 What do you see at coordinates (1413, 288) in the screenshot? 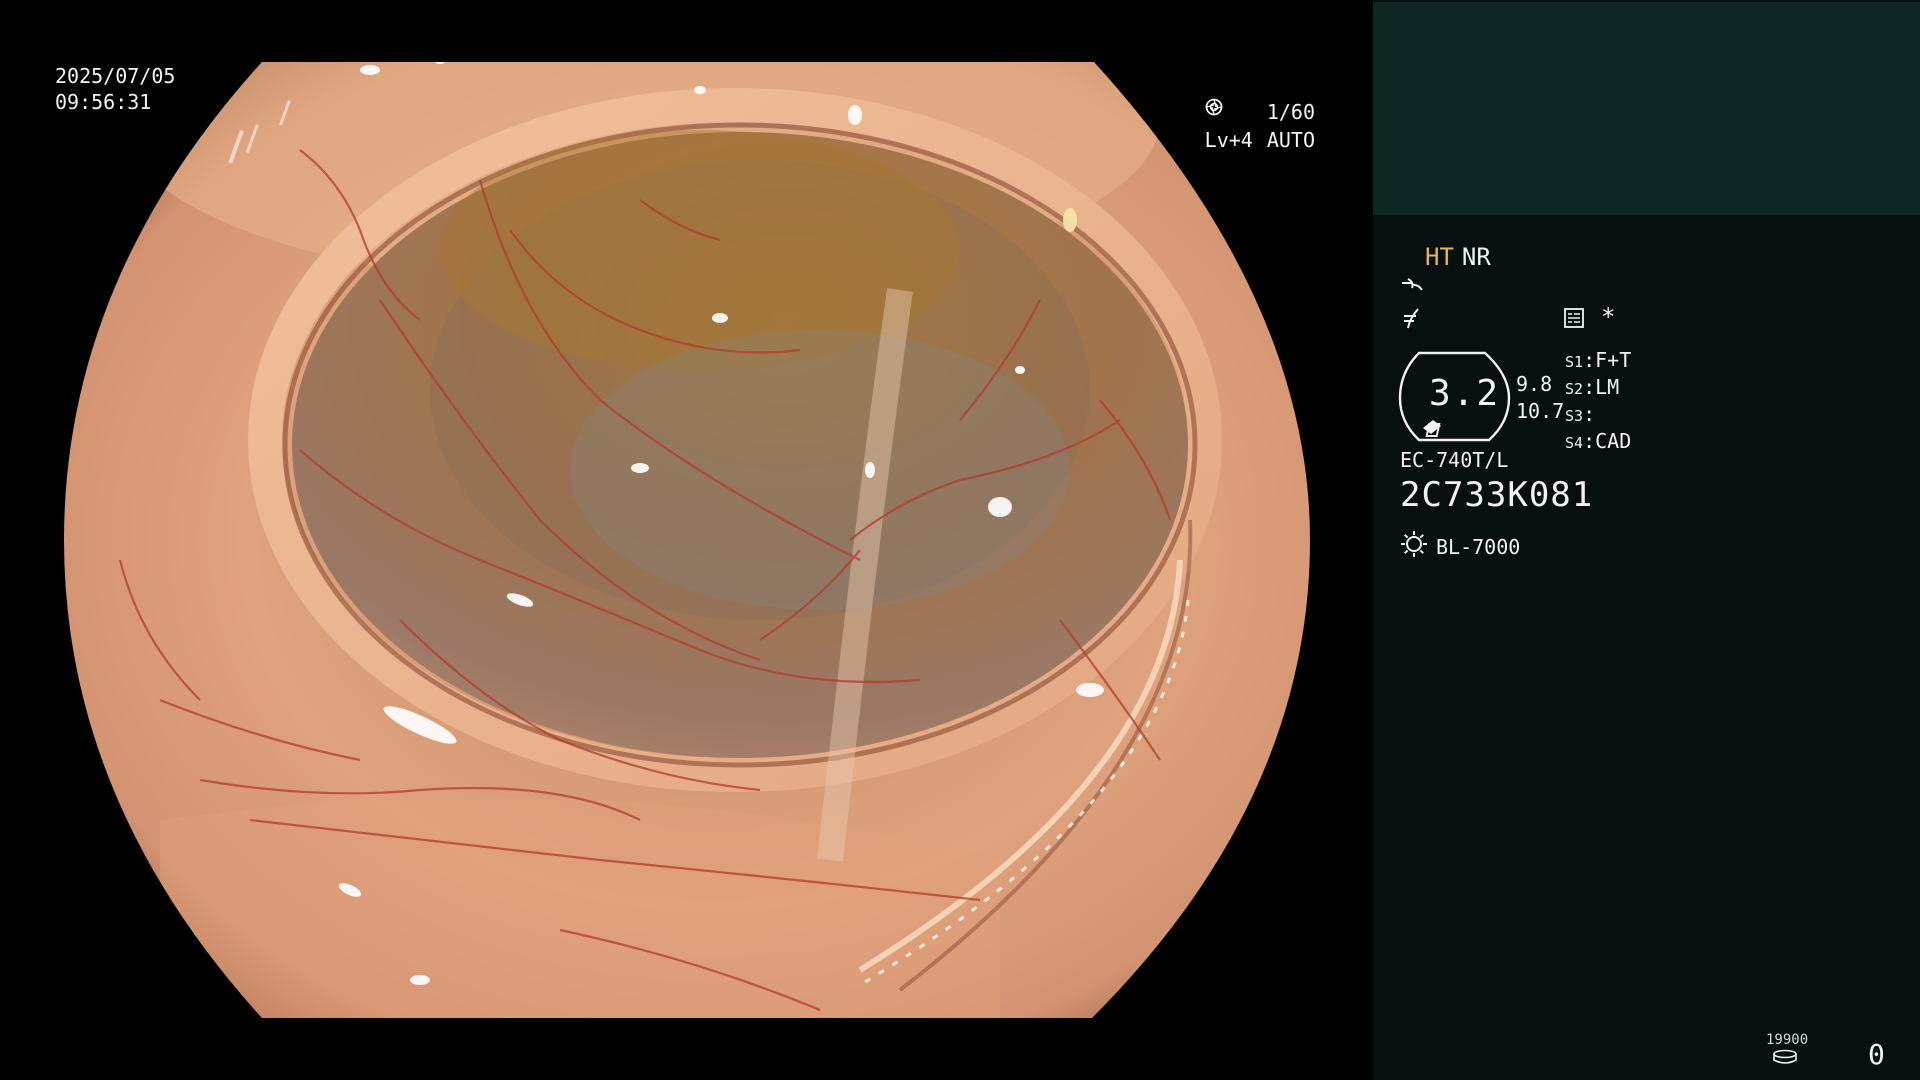
I see `structure-enhance-icon` at bounding box center [1413, 288].